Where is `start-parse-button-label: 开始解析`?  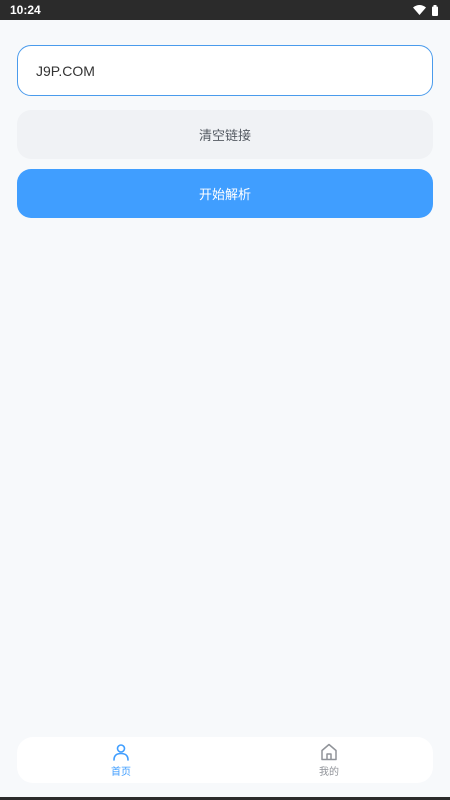 start-parse-button-label: 开始解析 is located at coordinates (224, 195).